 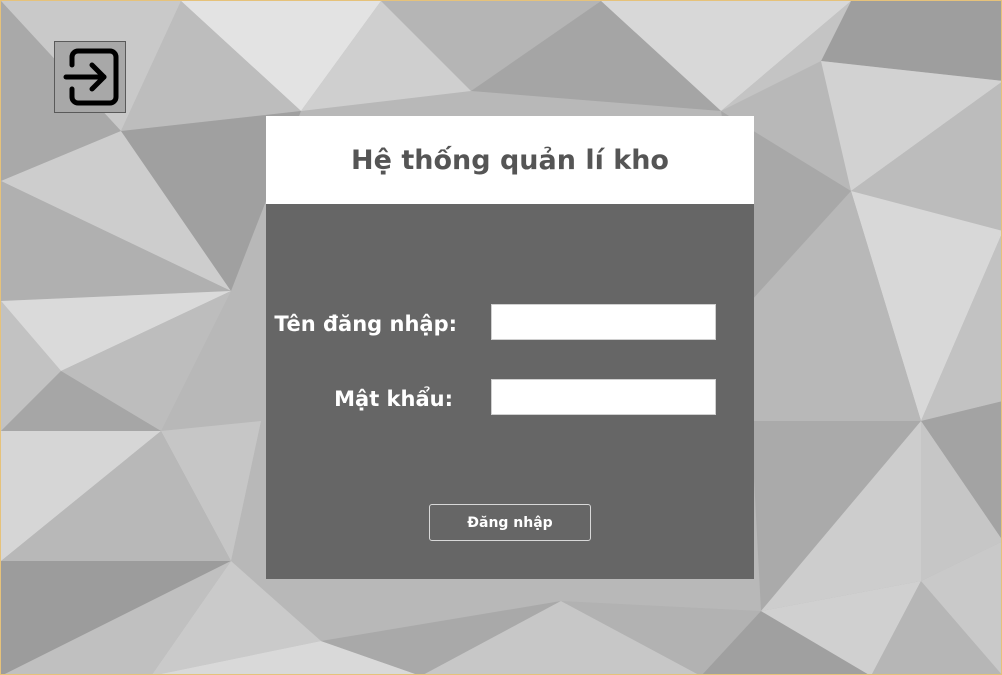 I want to click on password-input, so click(x=603, y=397).